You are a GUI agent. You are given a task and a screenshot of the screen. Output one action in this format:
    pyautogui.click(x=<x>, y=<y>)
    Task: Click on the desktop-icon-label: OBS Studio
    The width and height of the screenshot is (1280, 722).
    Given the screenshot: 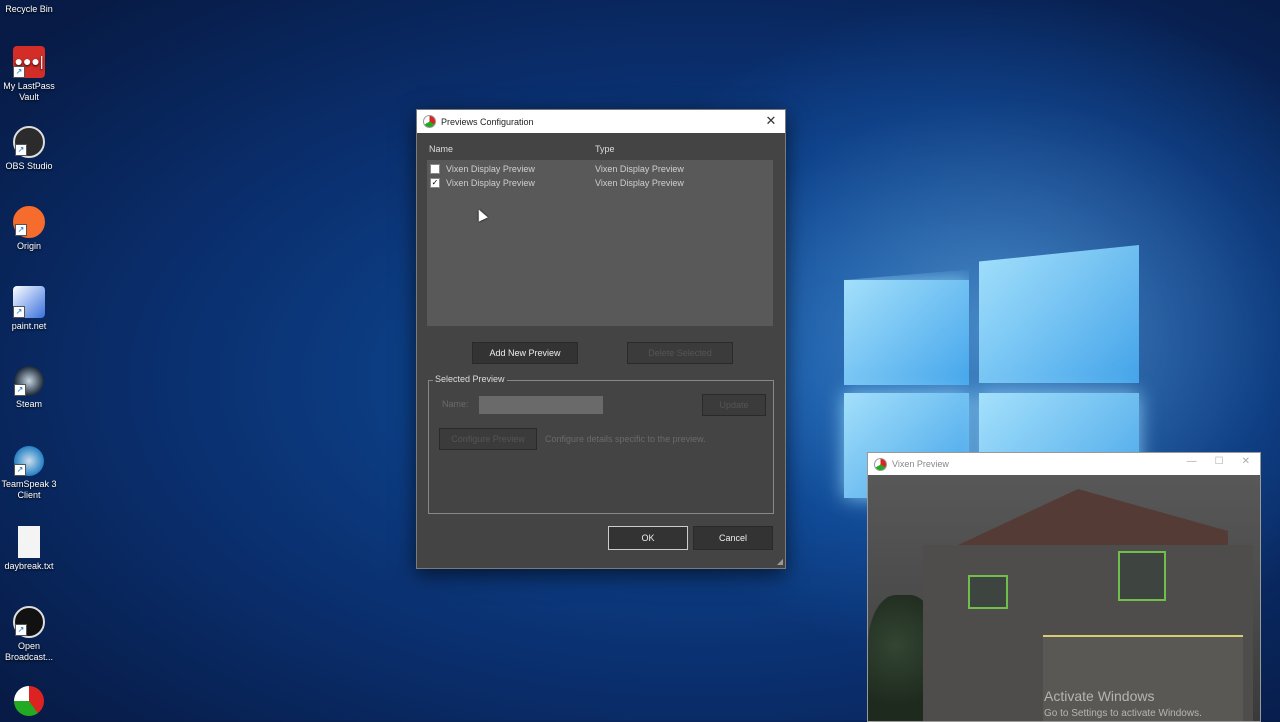 What is the action you would take?
    pyautogui.click(x=29, y=166)
    